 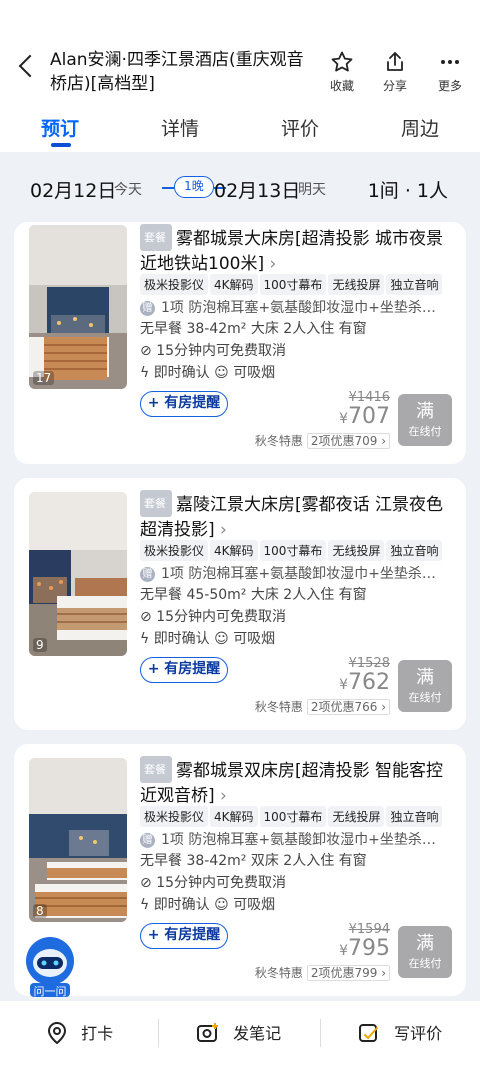 I want to click on checkin-button: 打卡, so click(x=79, y=1032).